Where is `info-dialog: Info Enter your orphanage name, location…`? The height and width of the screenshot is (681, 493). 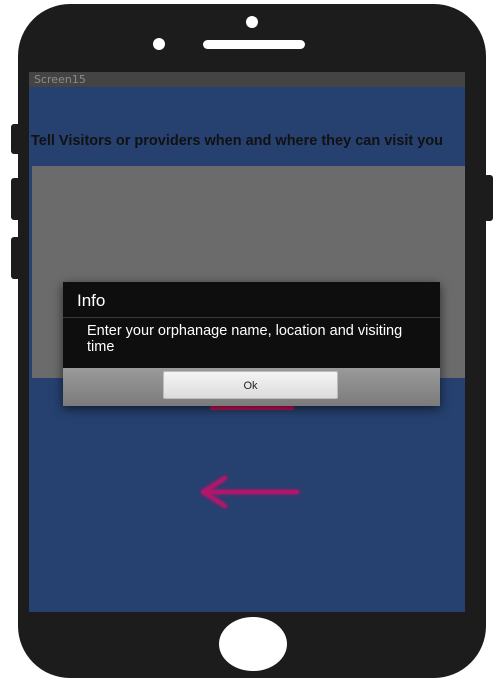 info-dialog: Info Enter your orphanage name, location… is located at coordinates (251, 344).